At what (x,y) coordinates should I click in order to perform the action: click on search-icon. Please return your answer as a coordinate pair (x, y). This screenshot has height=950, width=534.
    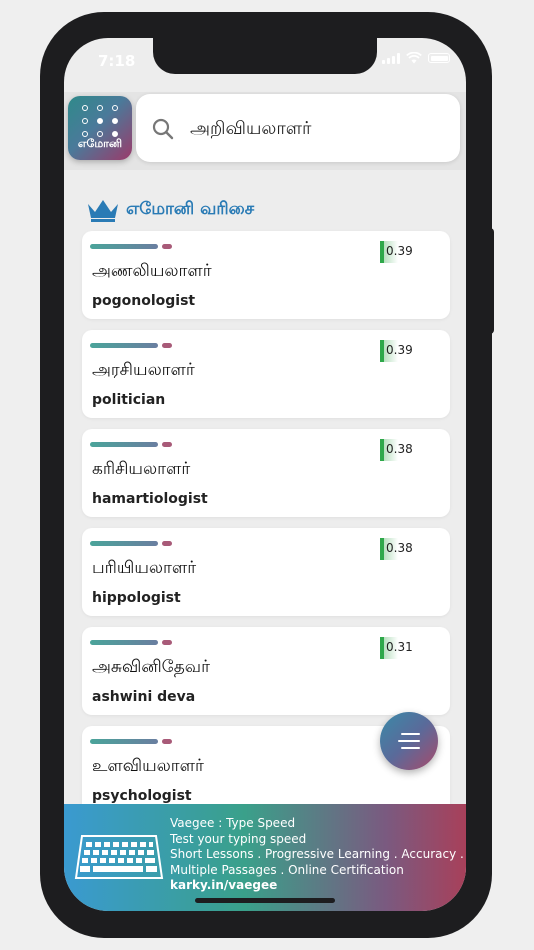
    Looking at the image, I should click on (163, 129).